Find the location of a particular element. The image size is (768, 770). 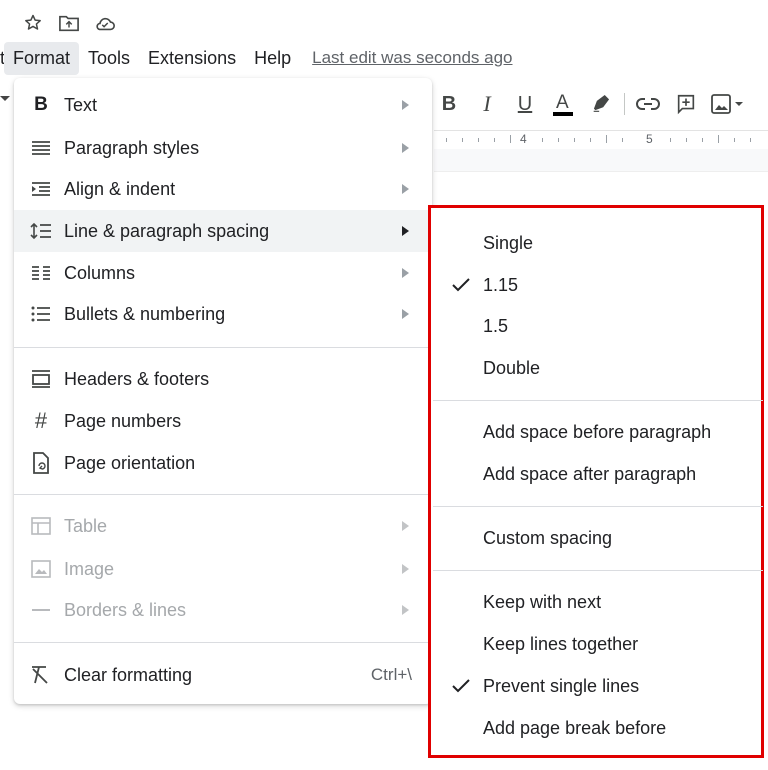

menu-help: Help is located at coordinates (272, 58).